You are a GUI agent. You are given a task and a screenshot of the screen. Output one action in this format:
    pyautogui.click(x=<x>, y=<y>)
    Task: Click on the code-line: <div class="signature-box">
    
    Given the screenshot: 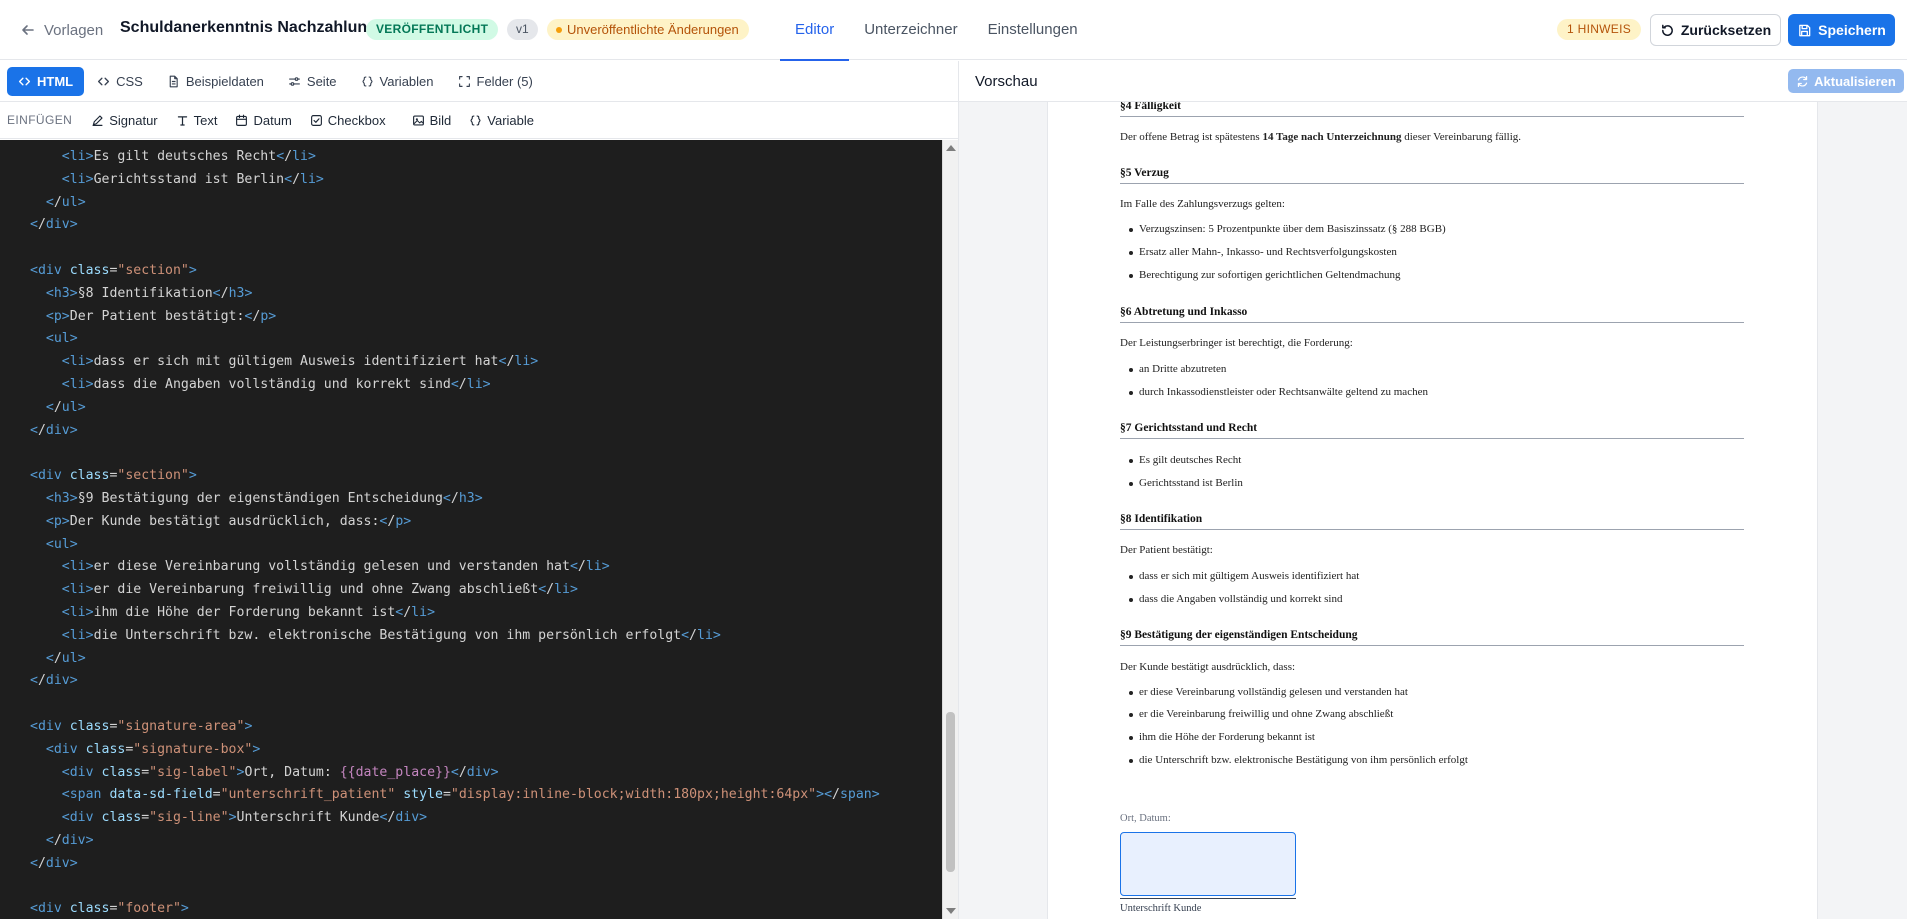 What is the action you would take?
    pyautogui.click(x=455, y=750)
    